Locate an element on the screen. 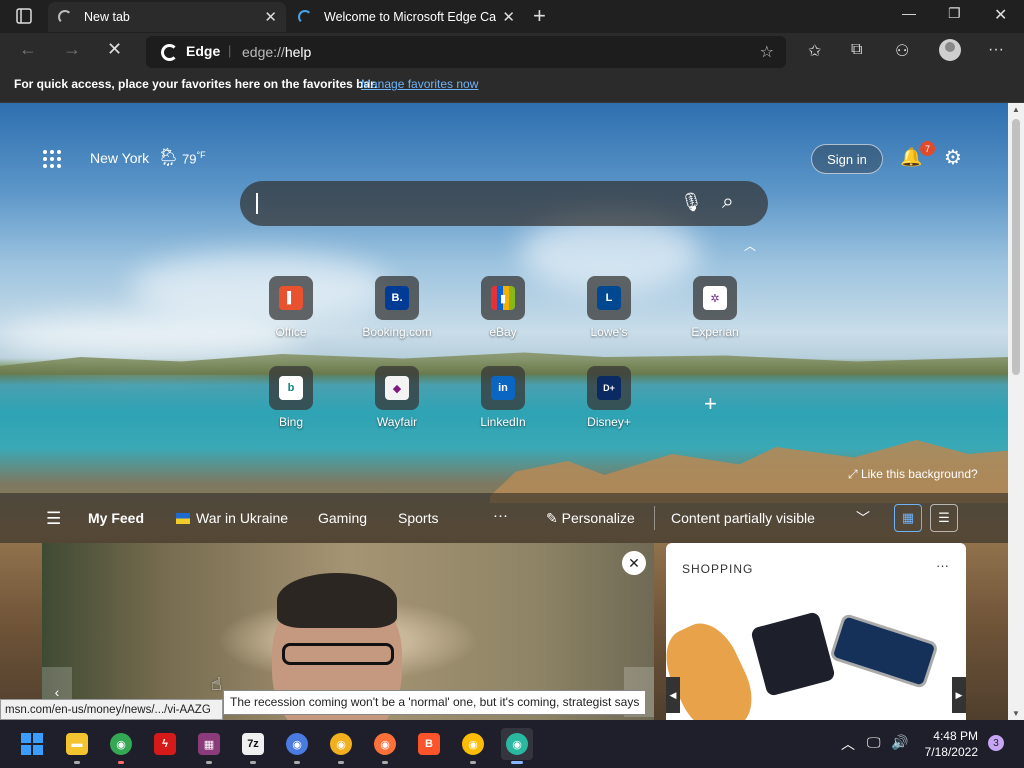  personalize-button: ✎ Personalize is located at coordinates (590, 518).